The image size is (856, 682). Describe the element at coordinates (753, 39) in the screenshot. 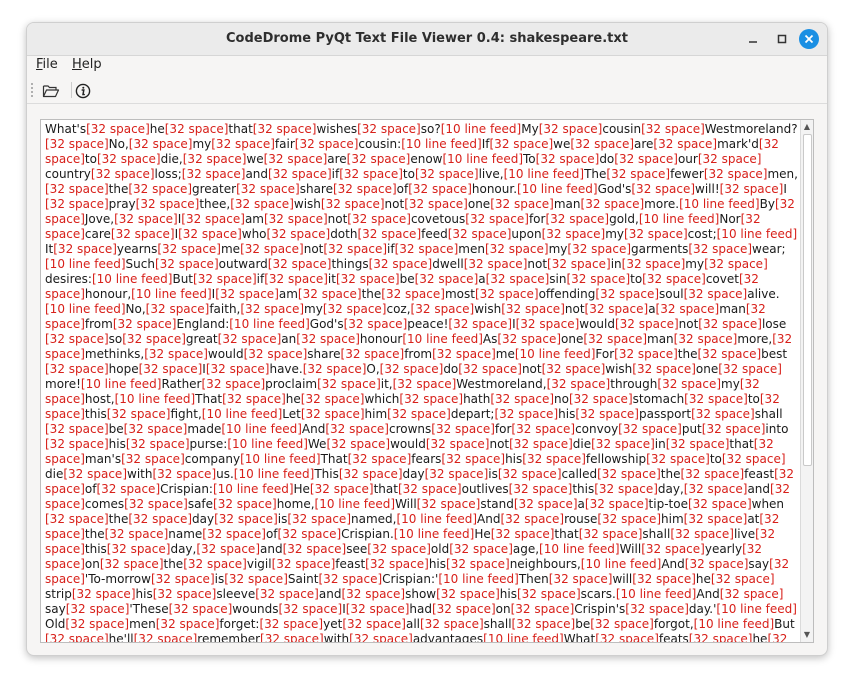

I see `minimize-button` at that location.